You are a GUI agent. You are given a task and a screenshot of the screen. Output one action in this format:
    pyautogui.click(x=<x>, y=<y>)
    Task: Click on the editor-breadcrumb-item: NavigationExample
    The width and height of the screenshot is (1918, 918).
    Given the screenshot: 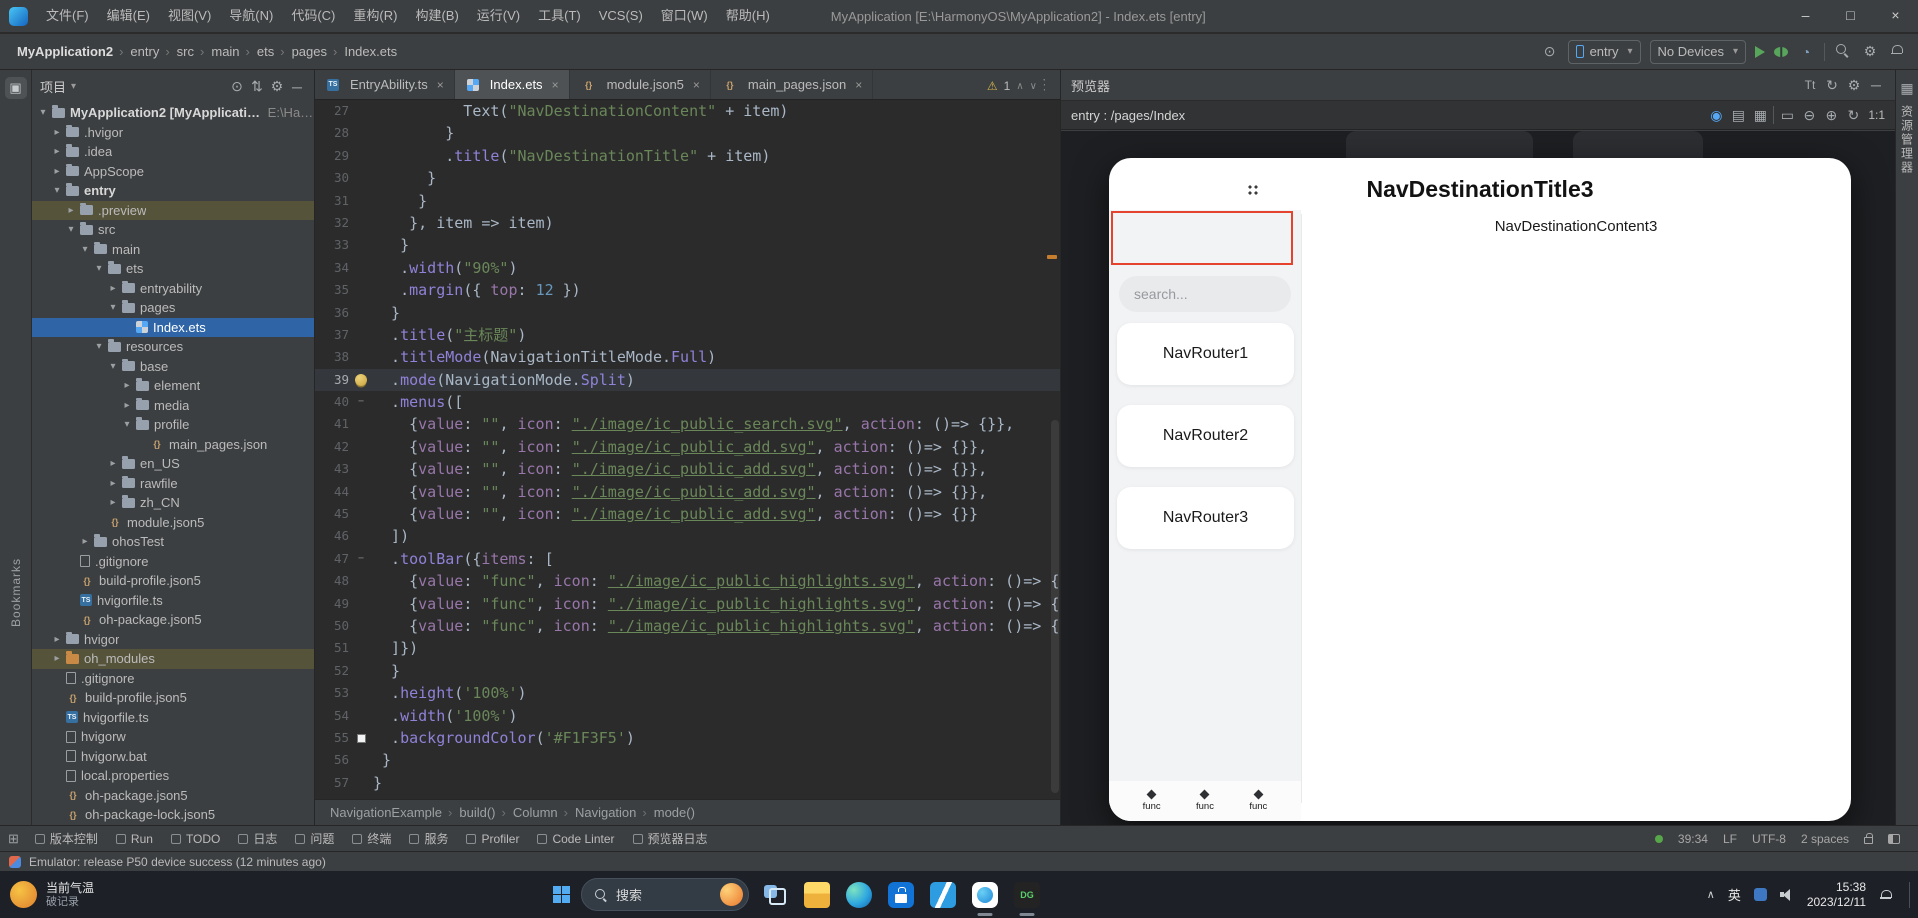 What is the action you would take?
    pyautogui.click(x=386, y=812)
    